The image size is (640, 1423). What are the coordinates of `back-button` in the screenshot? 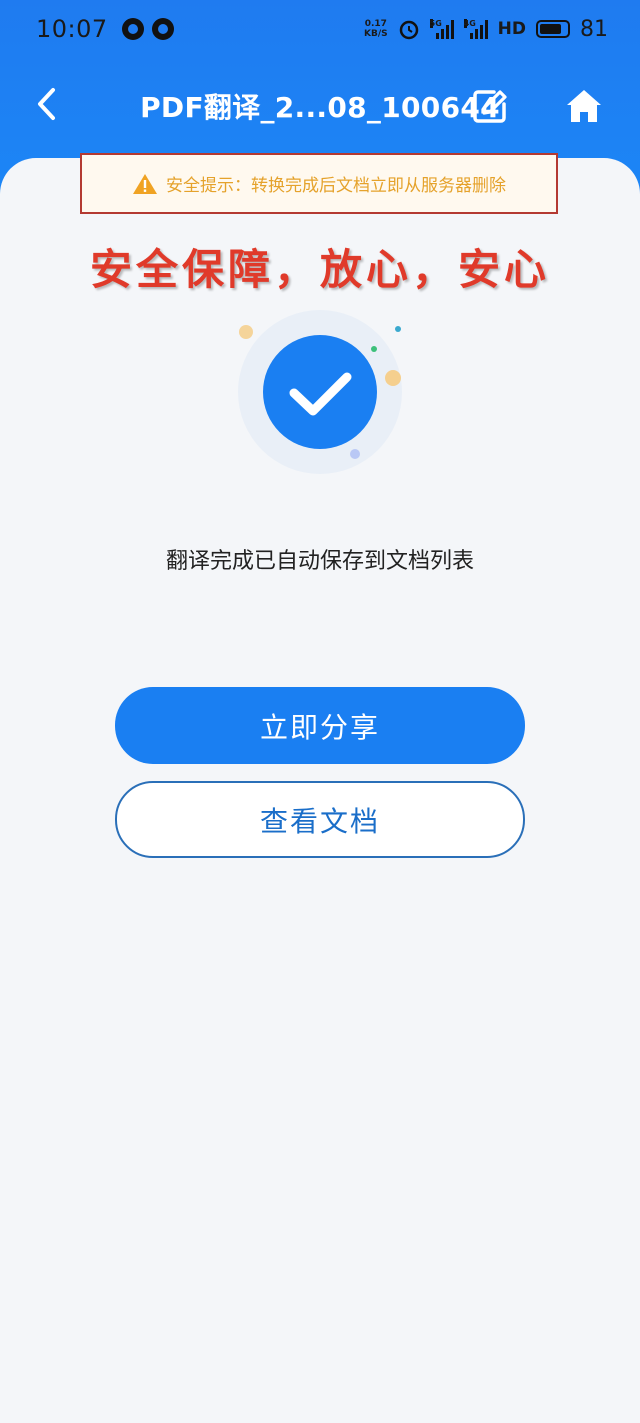 It's located at (46, 104).